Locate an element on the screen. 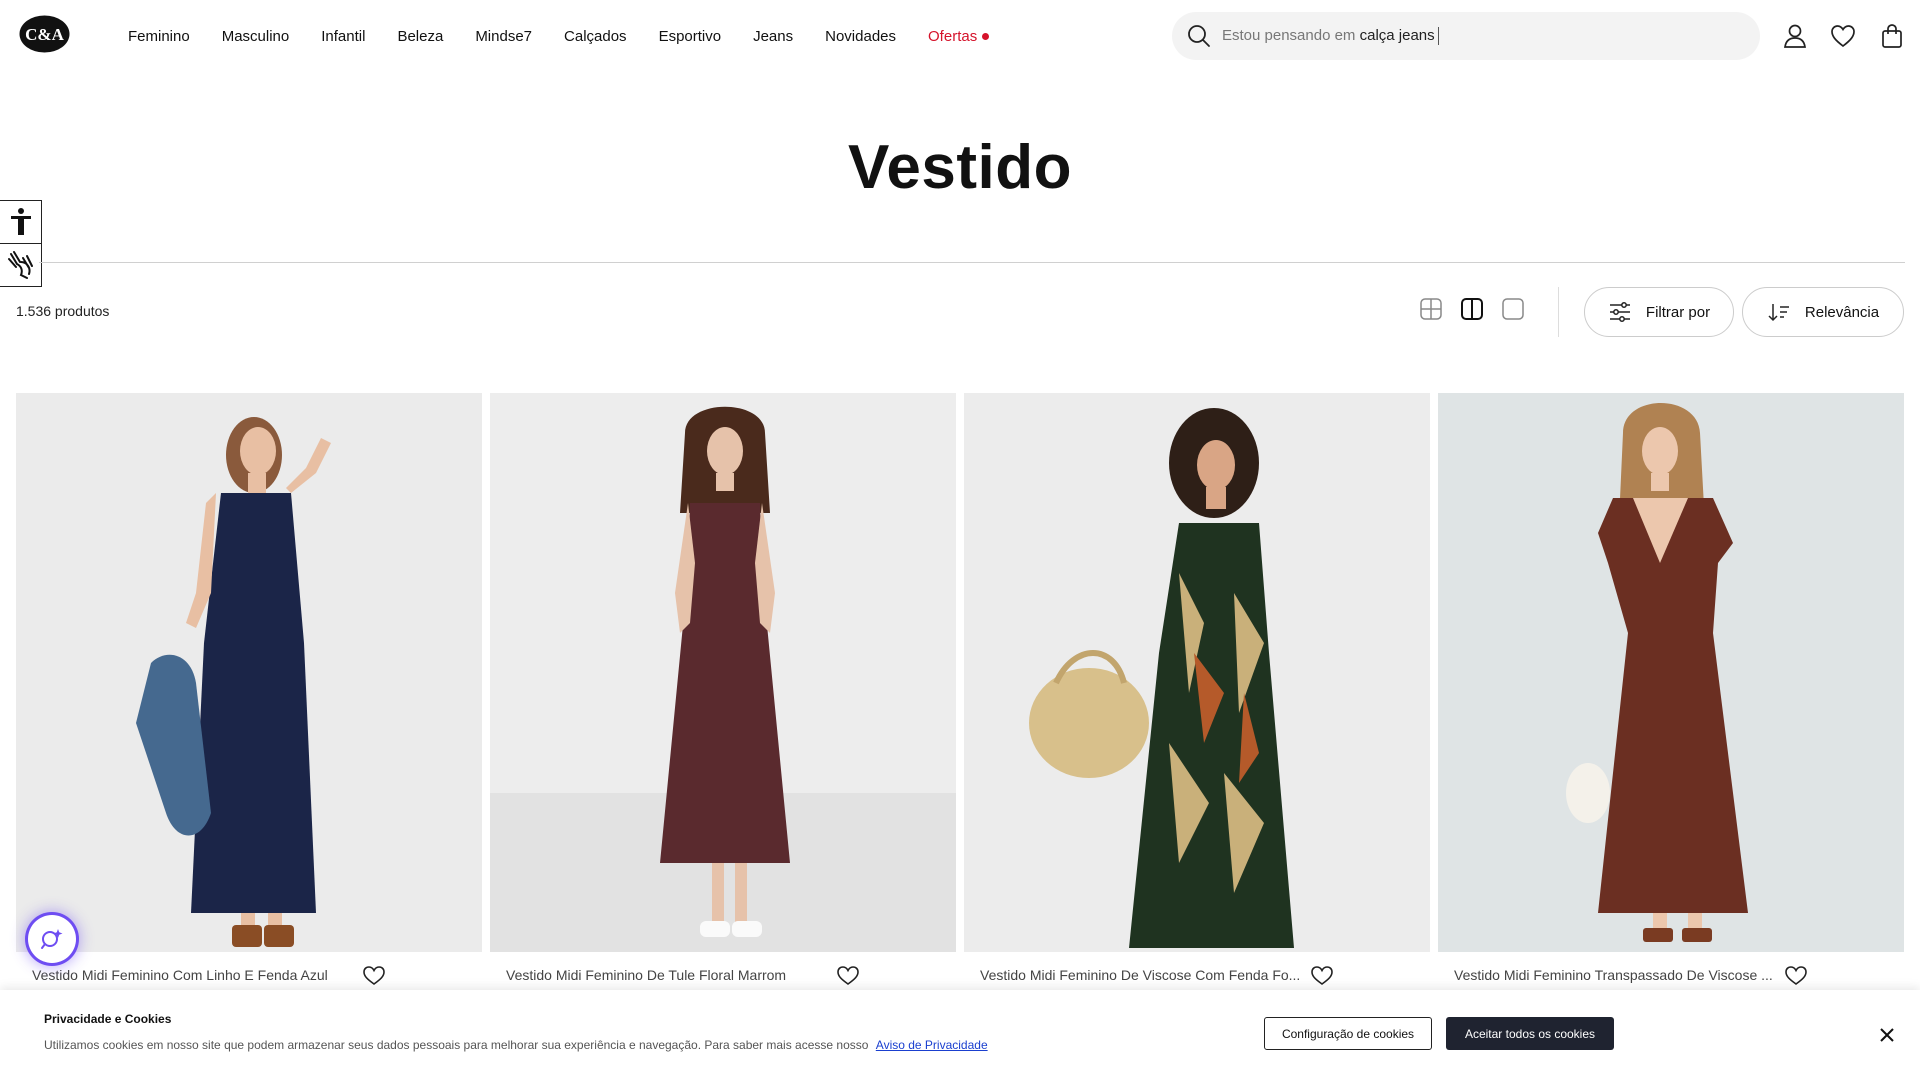  ai-search-sparkle-icon is located at coordinates (52, 939).